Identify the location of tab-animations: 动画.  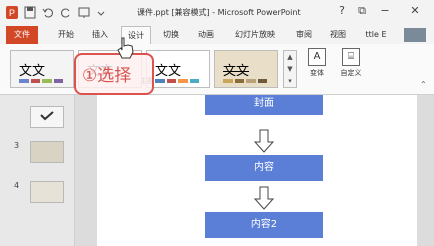
(206, 35).